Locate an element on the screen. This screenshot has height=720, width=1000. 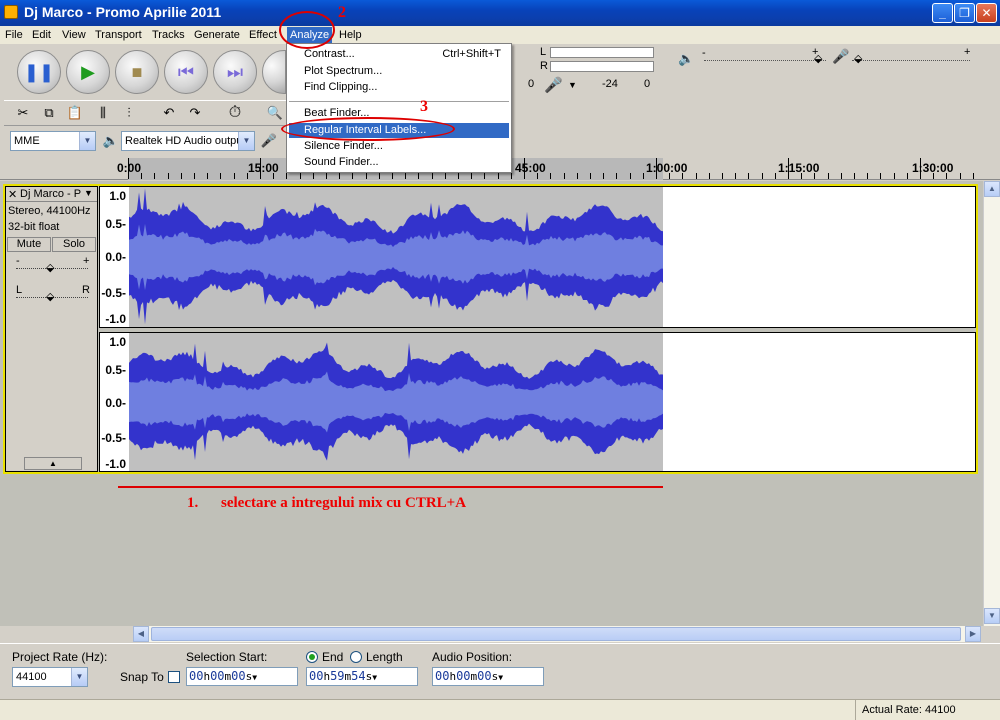
waveform-right is located at coordinates (396, 401).